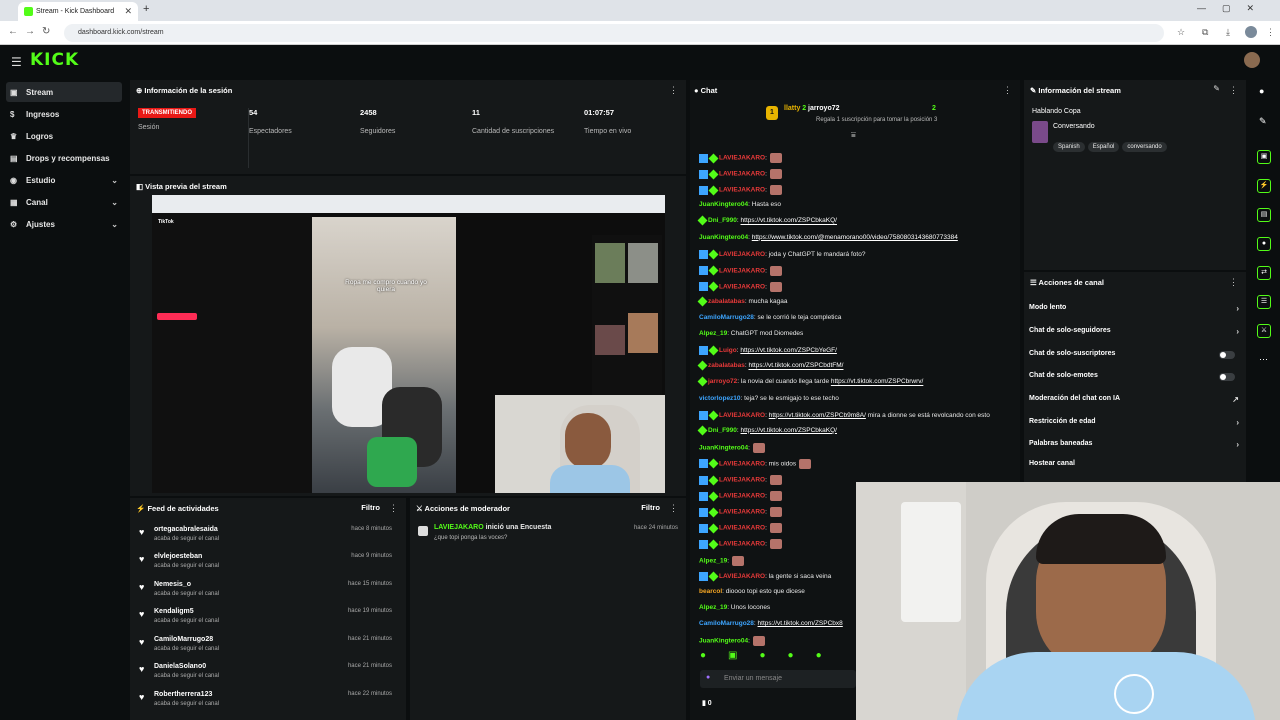  What do you see at coordinates (1270, 32) in the screenshot?
I see `browser-menu-icon: ⋮` at bounding box center [1270, 32].